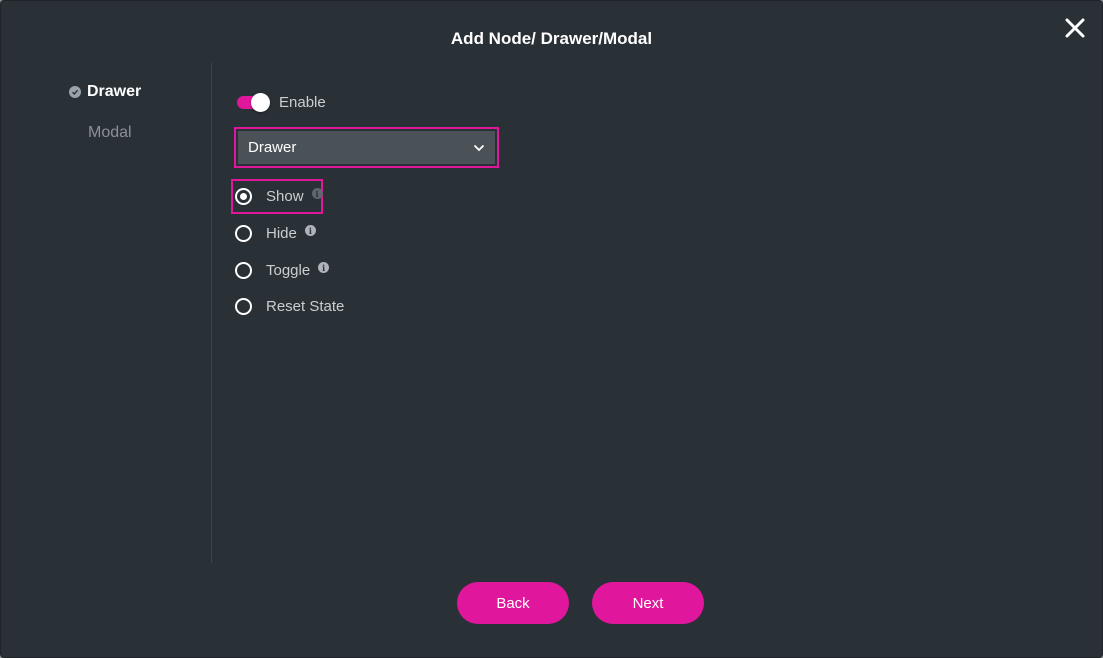 Image resolution: width=1103 pixels, height=658 pixels. I want to click on close-button, so click(1075, 28).